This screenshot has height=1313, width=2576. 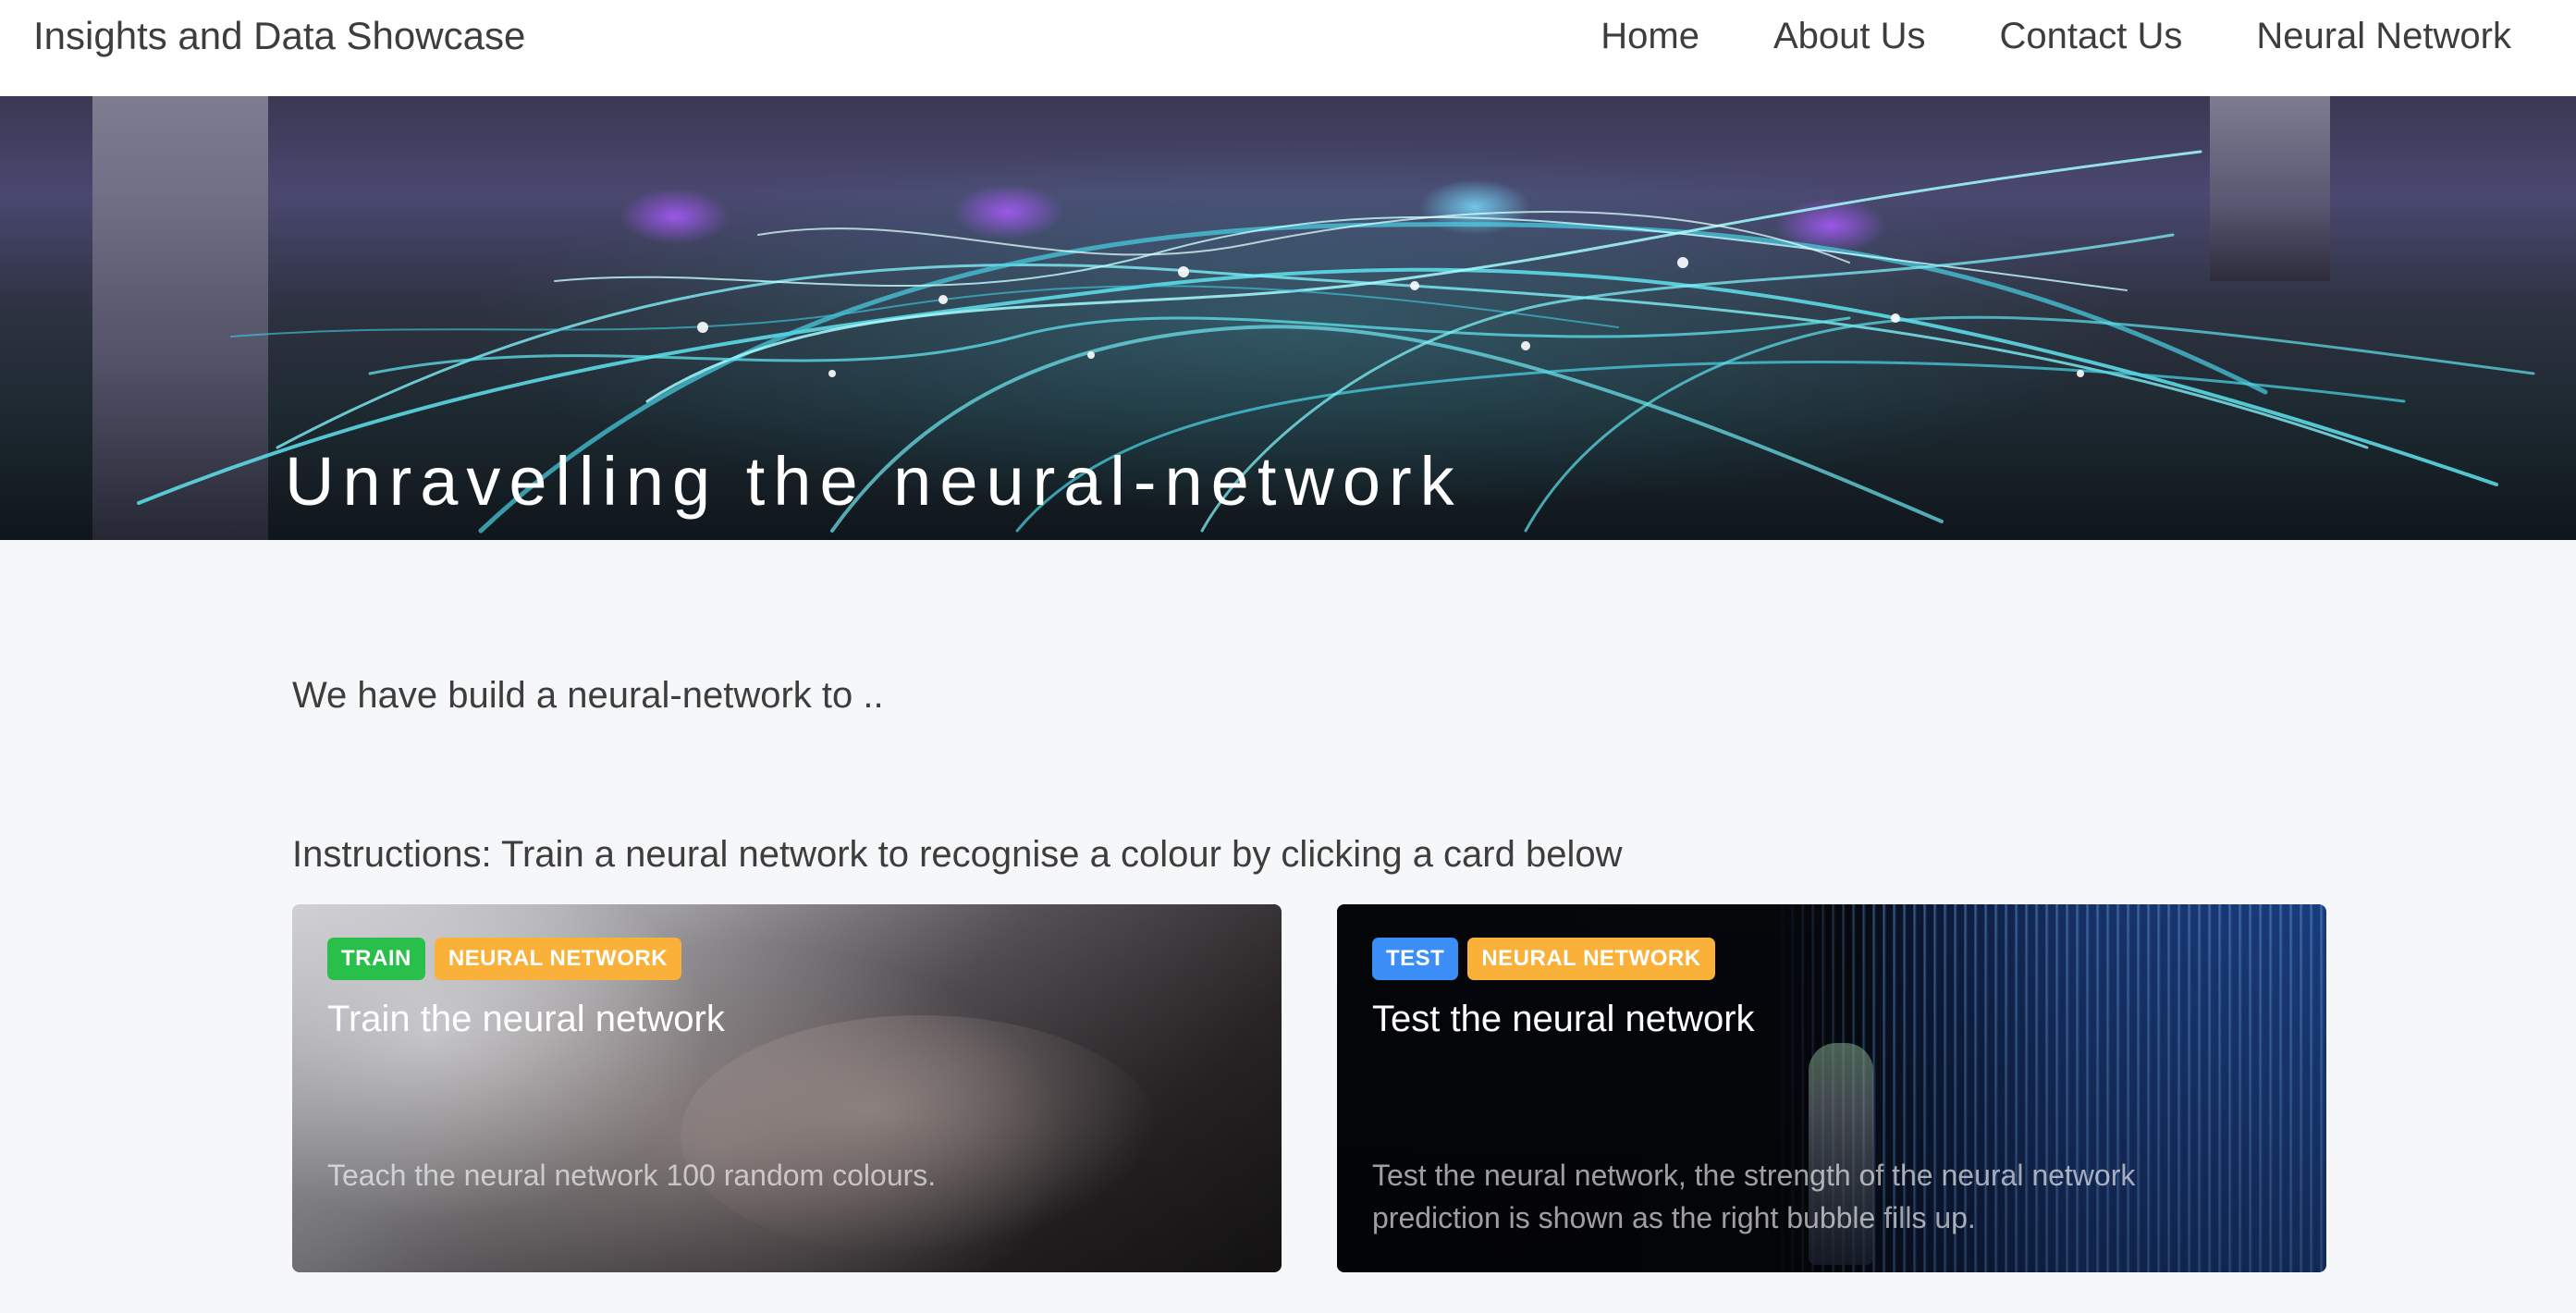 What do you see at coordinates (2090, 36) in the screenshot?
I see `nav-link-contact-us: Contact Us` at bounding box center [2090, 36].